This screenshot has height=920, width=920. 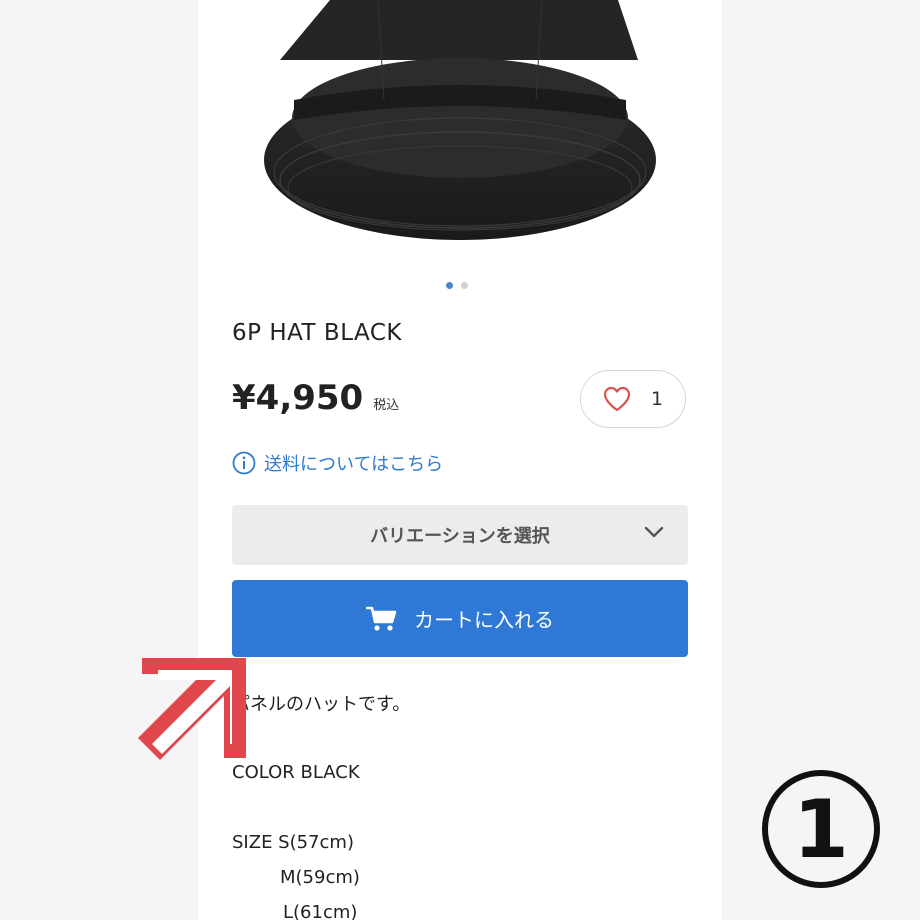 I want to click on size-info-m: M(59cm), so click(x=320, y=877).